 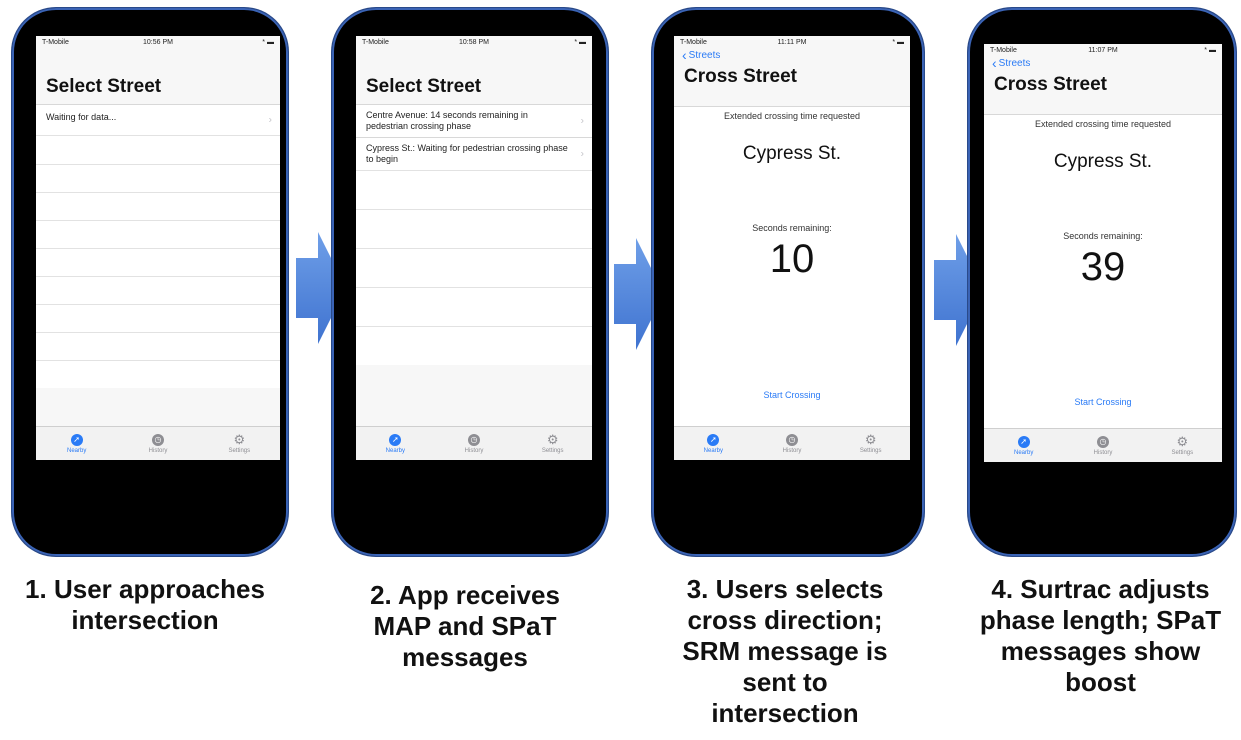 What do you see at coordinates (785, 589) in the screenshot?
I see `caption-line: 3. Users selects` at bounding box center [785, 589].